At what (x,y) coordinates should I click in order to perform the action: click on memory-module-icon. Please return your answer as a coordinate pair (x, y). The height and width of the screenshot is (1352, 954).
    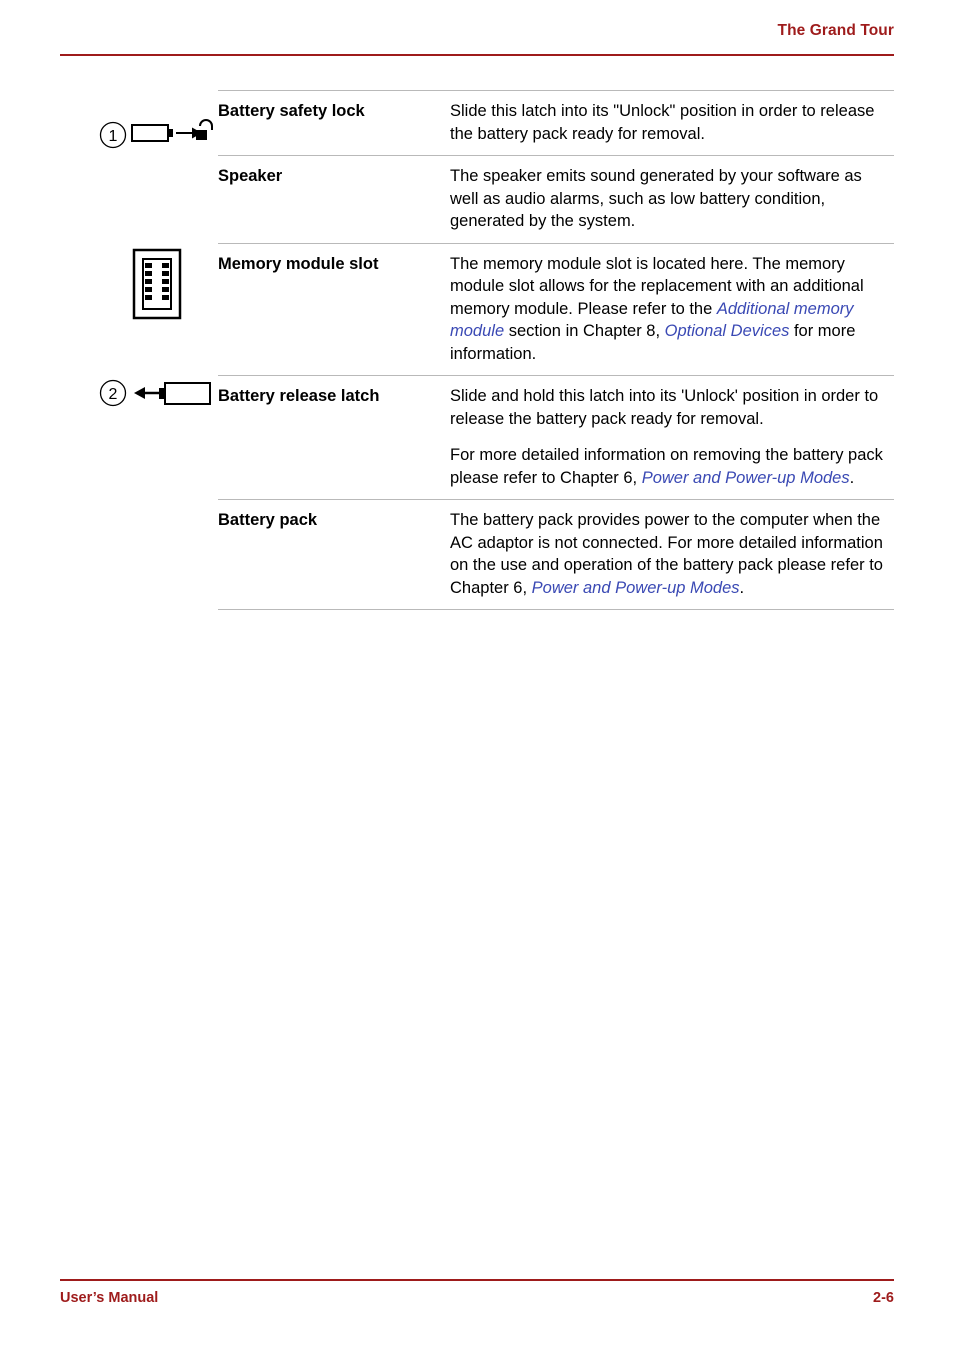
    Looking at the image, I should click on (158, 286).